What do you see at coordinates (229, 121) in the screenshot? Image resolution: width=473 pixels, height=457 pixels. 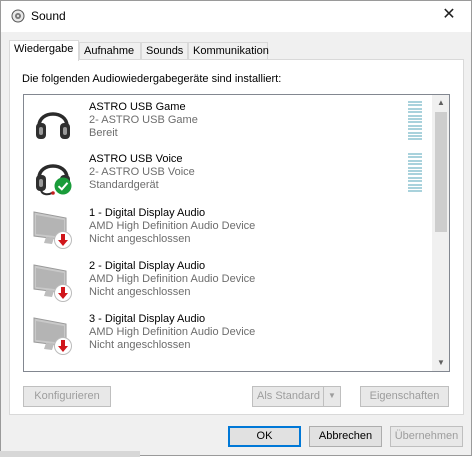 I see `device-item: ASTRO USB Game 2- ASTRO USB Game Bereit` at bounding box center [229, 121].